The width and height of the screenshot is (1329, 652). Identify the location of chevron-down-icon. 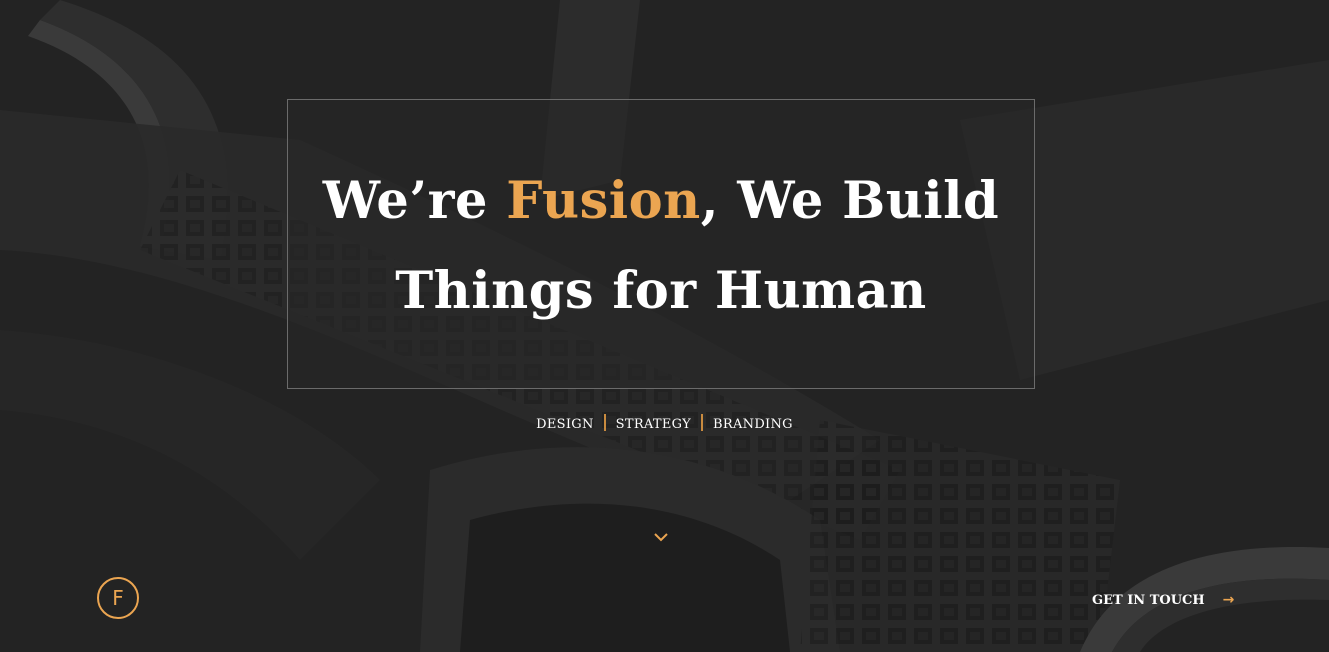
(661, 537).